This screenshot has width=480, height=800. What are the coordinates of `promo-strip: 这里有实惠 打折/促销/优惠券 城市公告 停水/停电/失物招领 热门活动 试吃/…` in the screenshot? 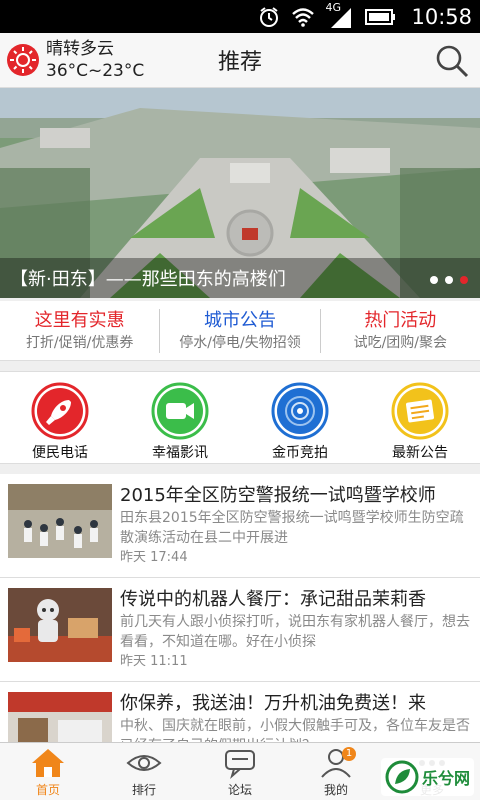 It's located at (240, 331).